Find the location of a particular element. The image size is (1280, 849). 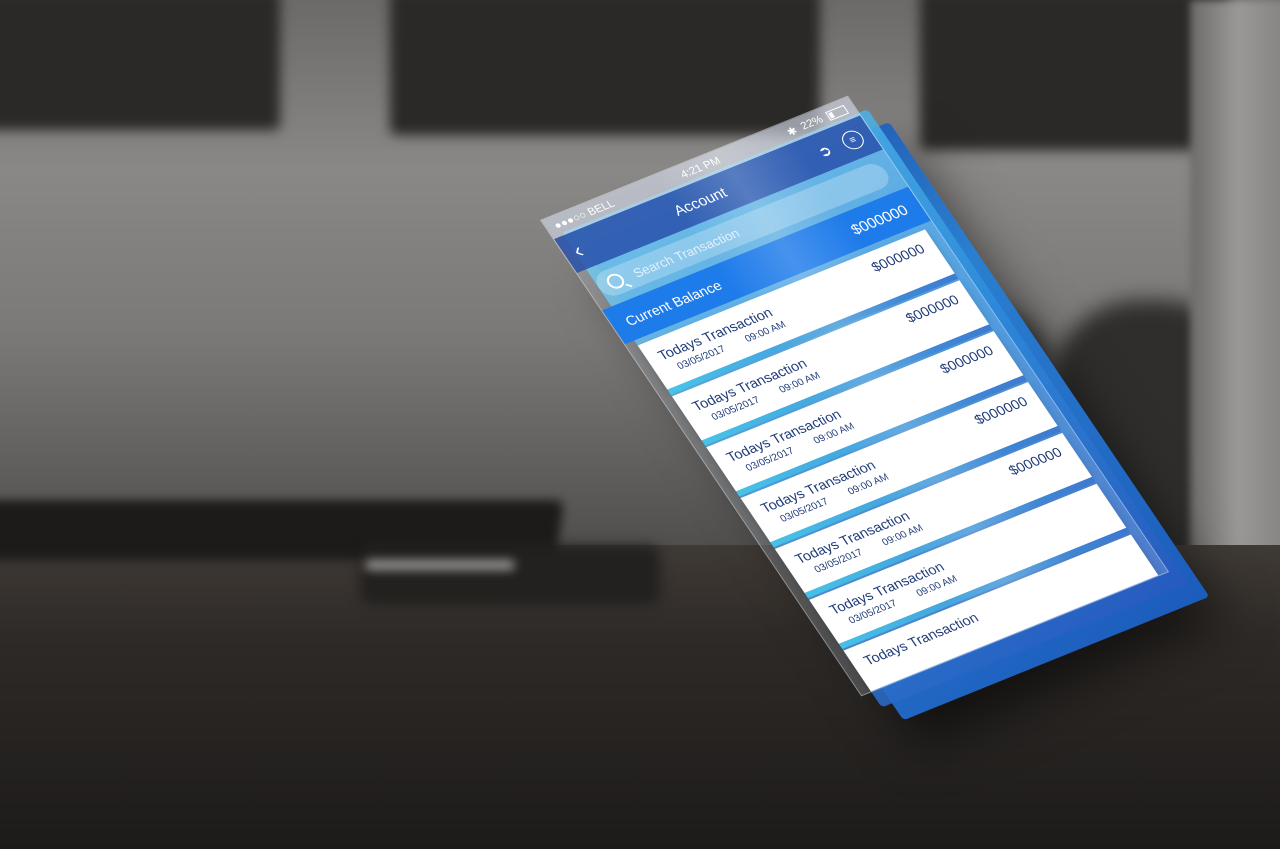

bluetooth-icon: ✱ is located at coordinates (792, 131).